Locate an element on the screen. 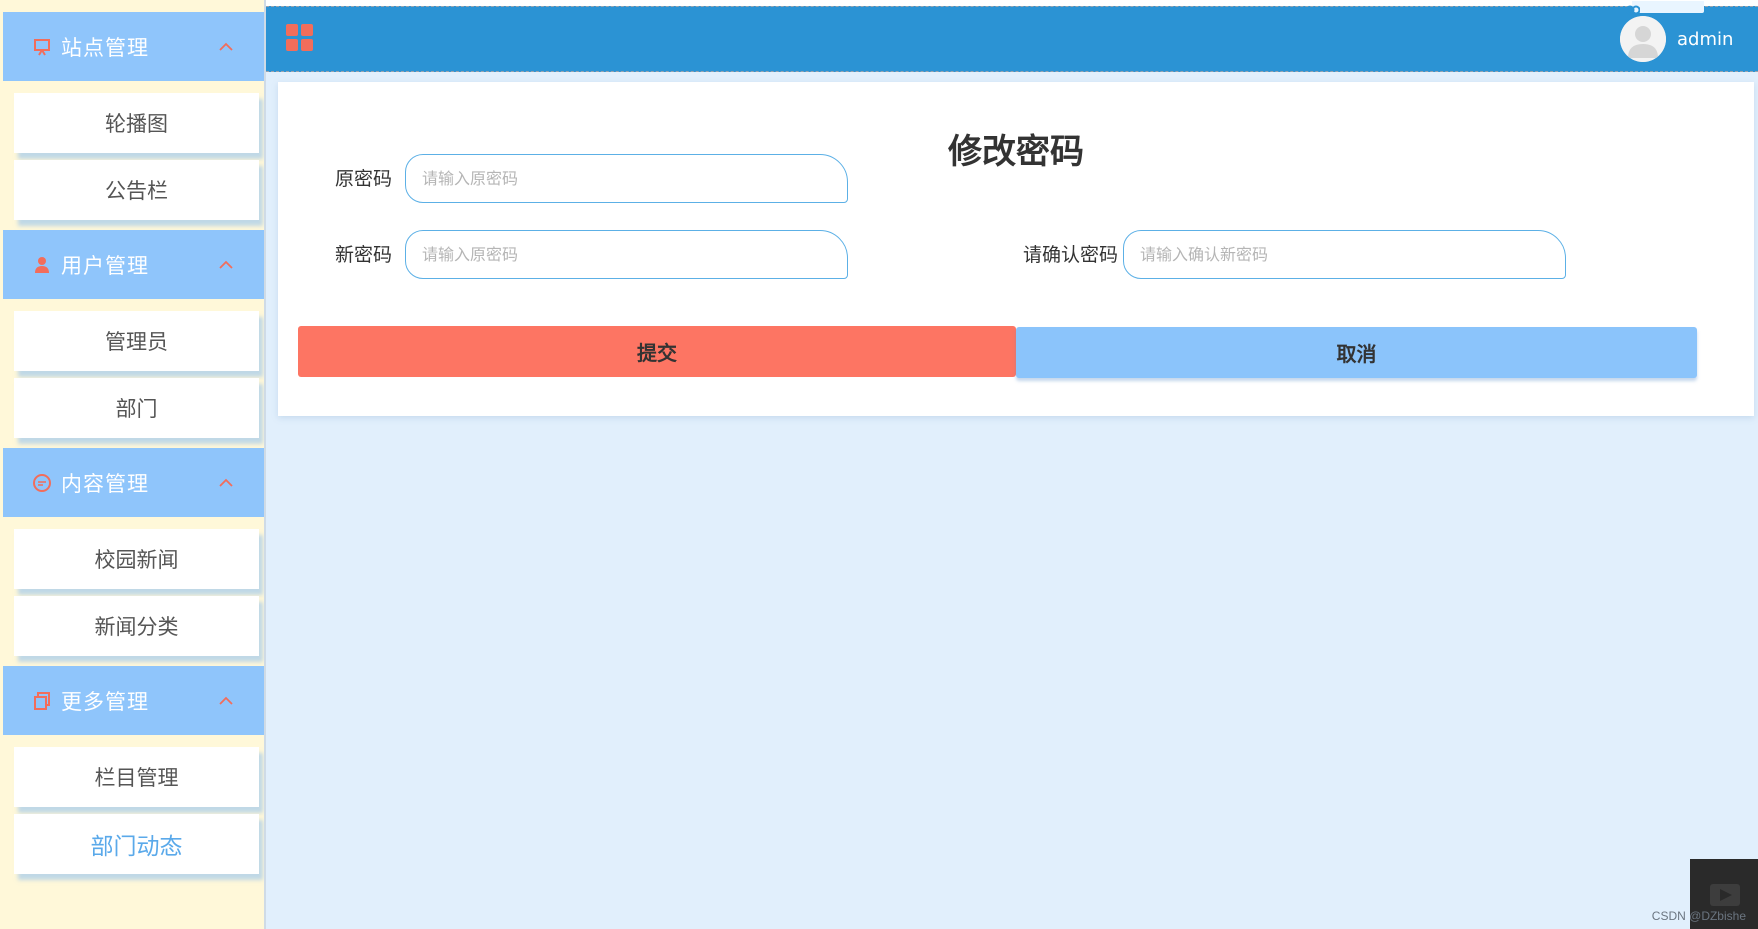 The image size is (1758, 929). username: admin is located at coordinates (1705, 39).